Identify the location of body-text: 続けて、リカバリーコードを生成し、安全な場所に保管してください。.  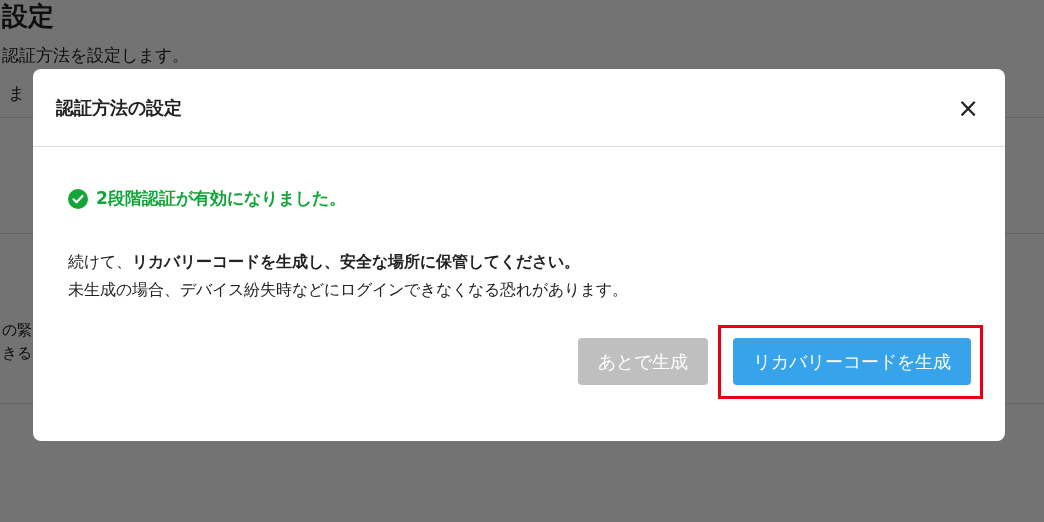
(324, 262).